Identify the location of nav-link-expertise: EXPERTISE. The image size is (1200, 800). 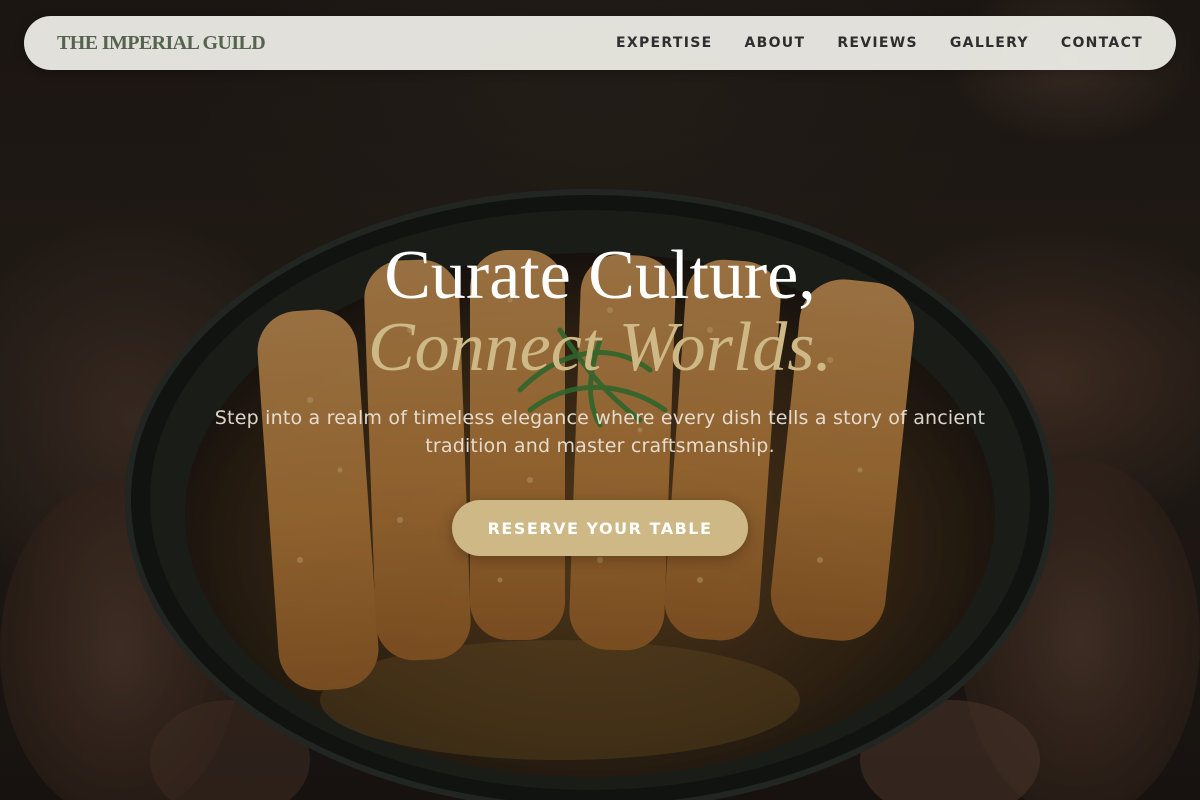
(664, 43).